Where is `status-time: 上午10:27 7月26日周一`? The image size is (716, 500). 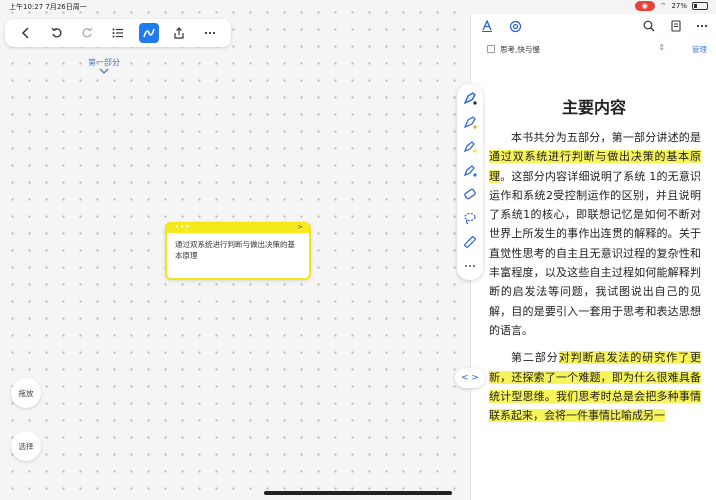 status-time: 上午10:27 7月26日周一 is located at coordinates (48, 7).